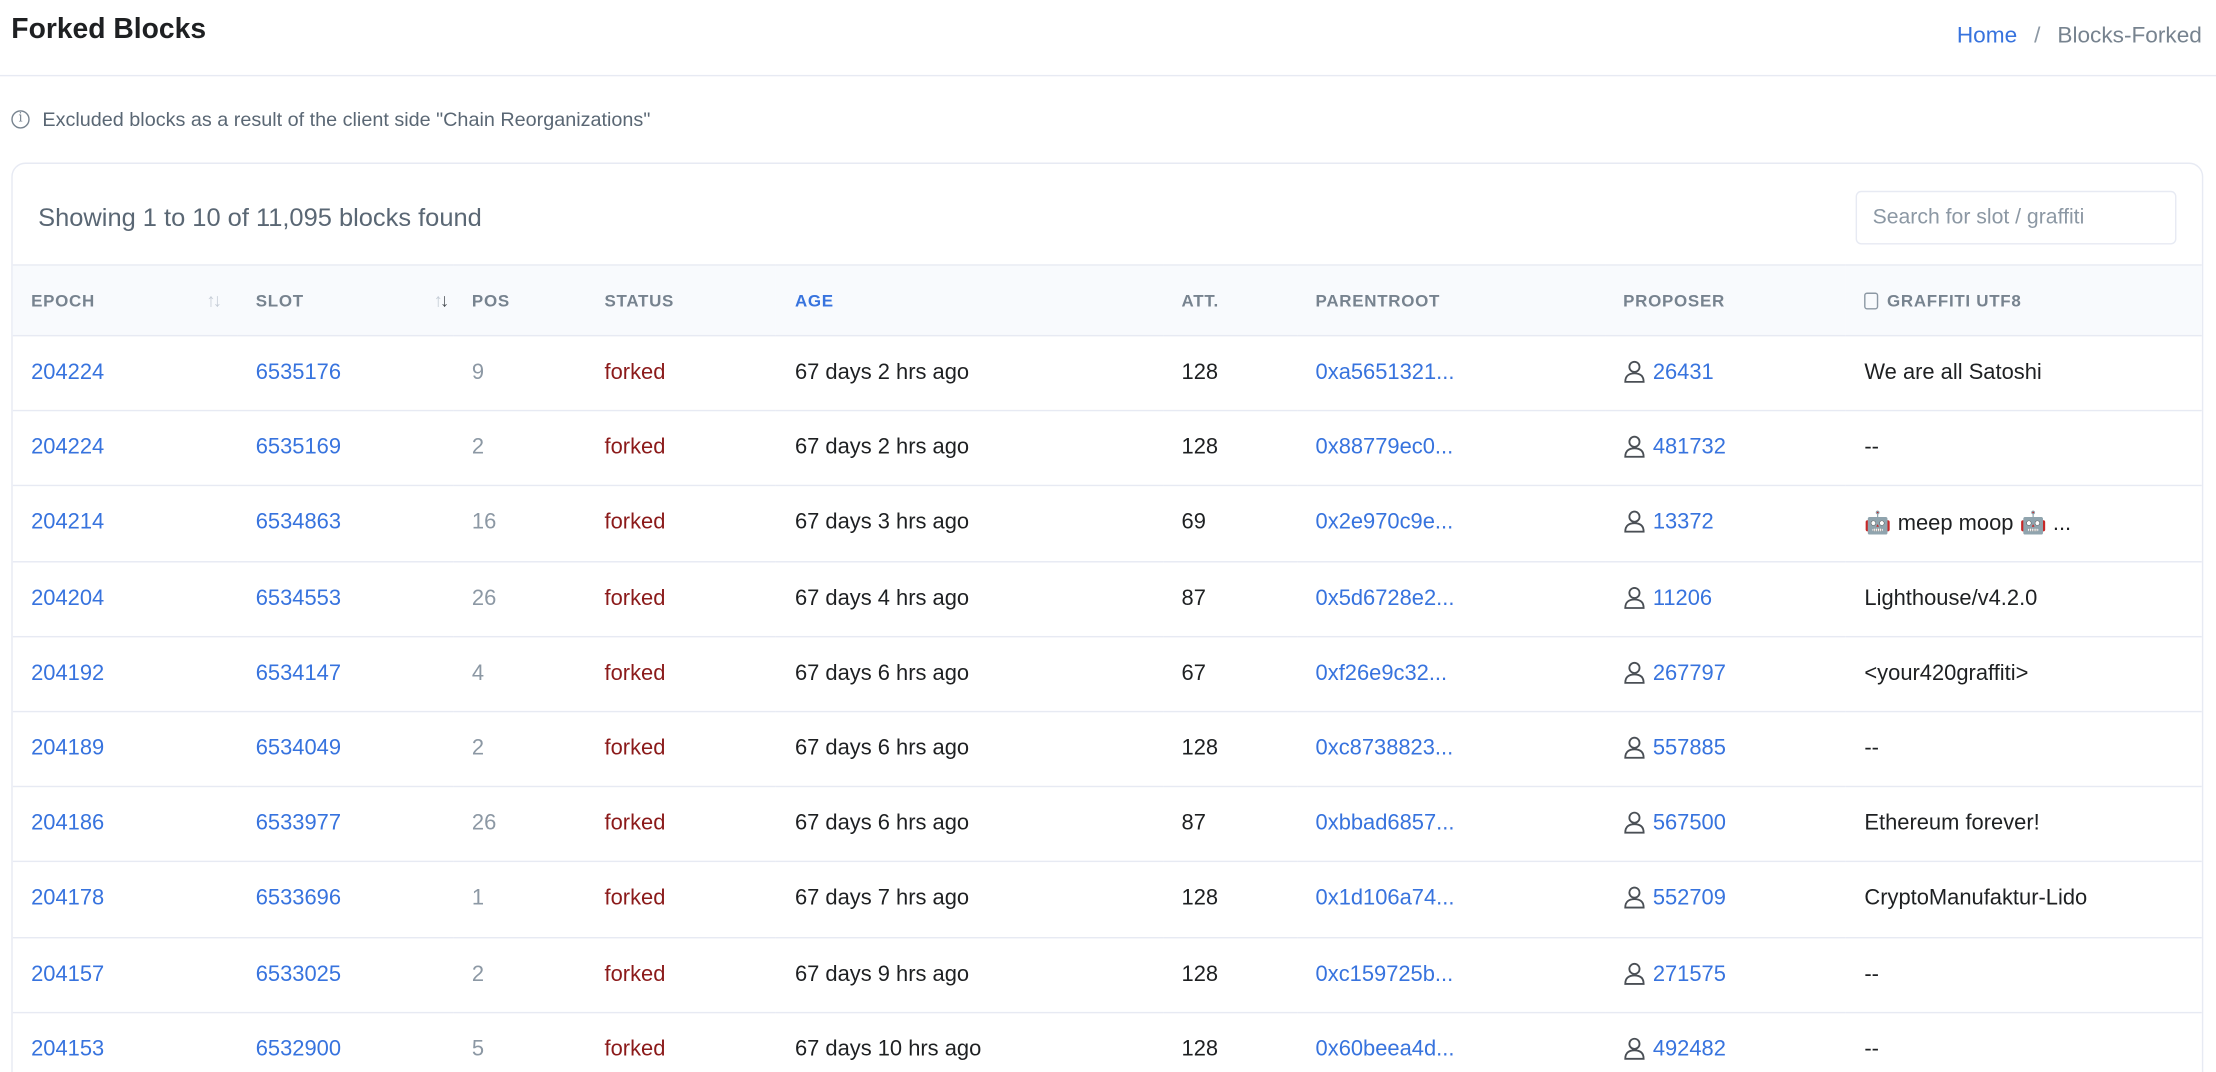 The height and width of the screenshot is (1072, 2216). I want to click on pos-value: 1, so click(478, 898).